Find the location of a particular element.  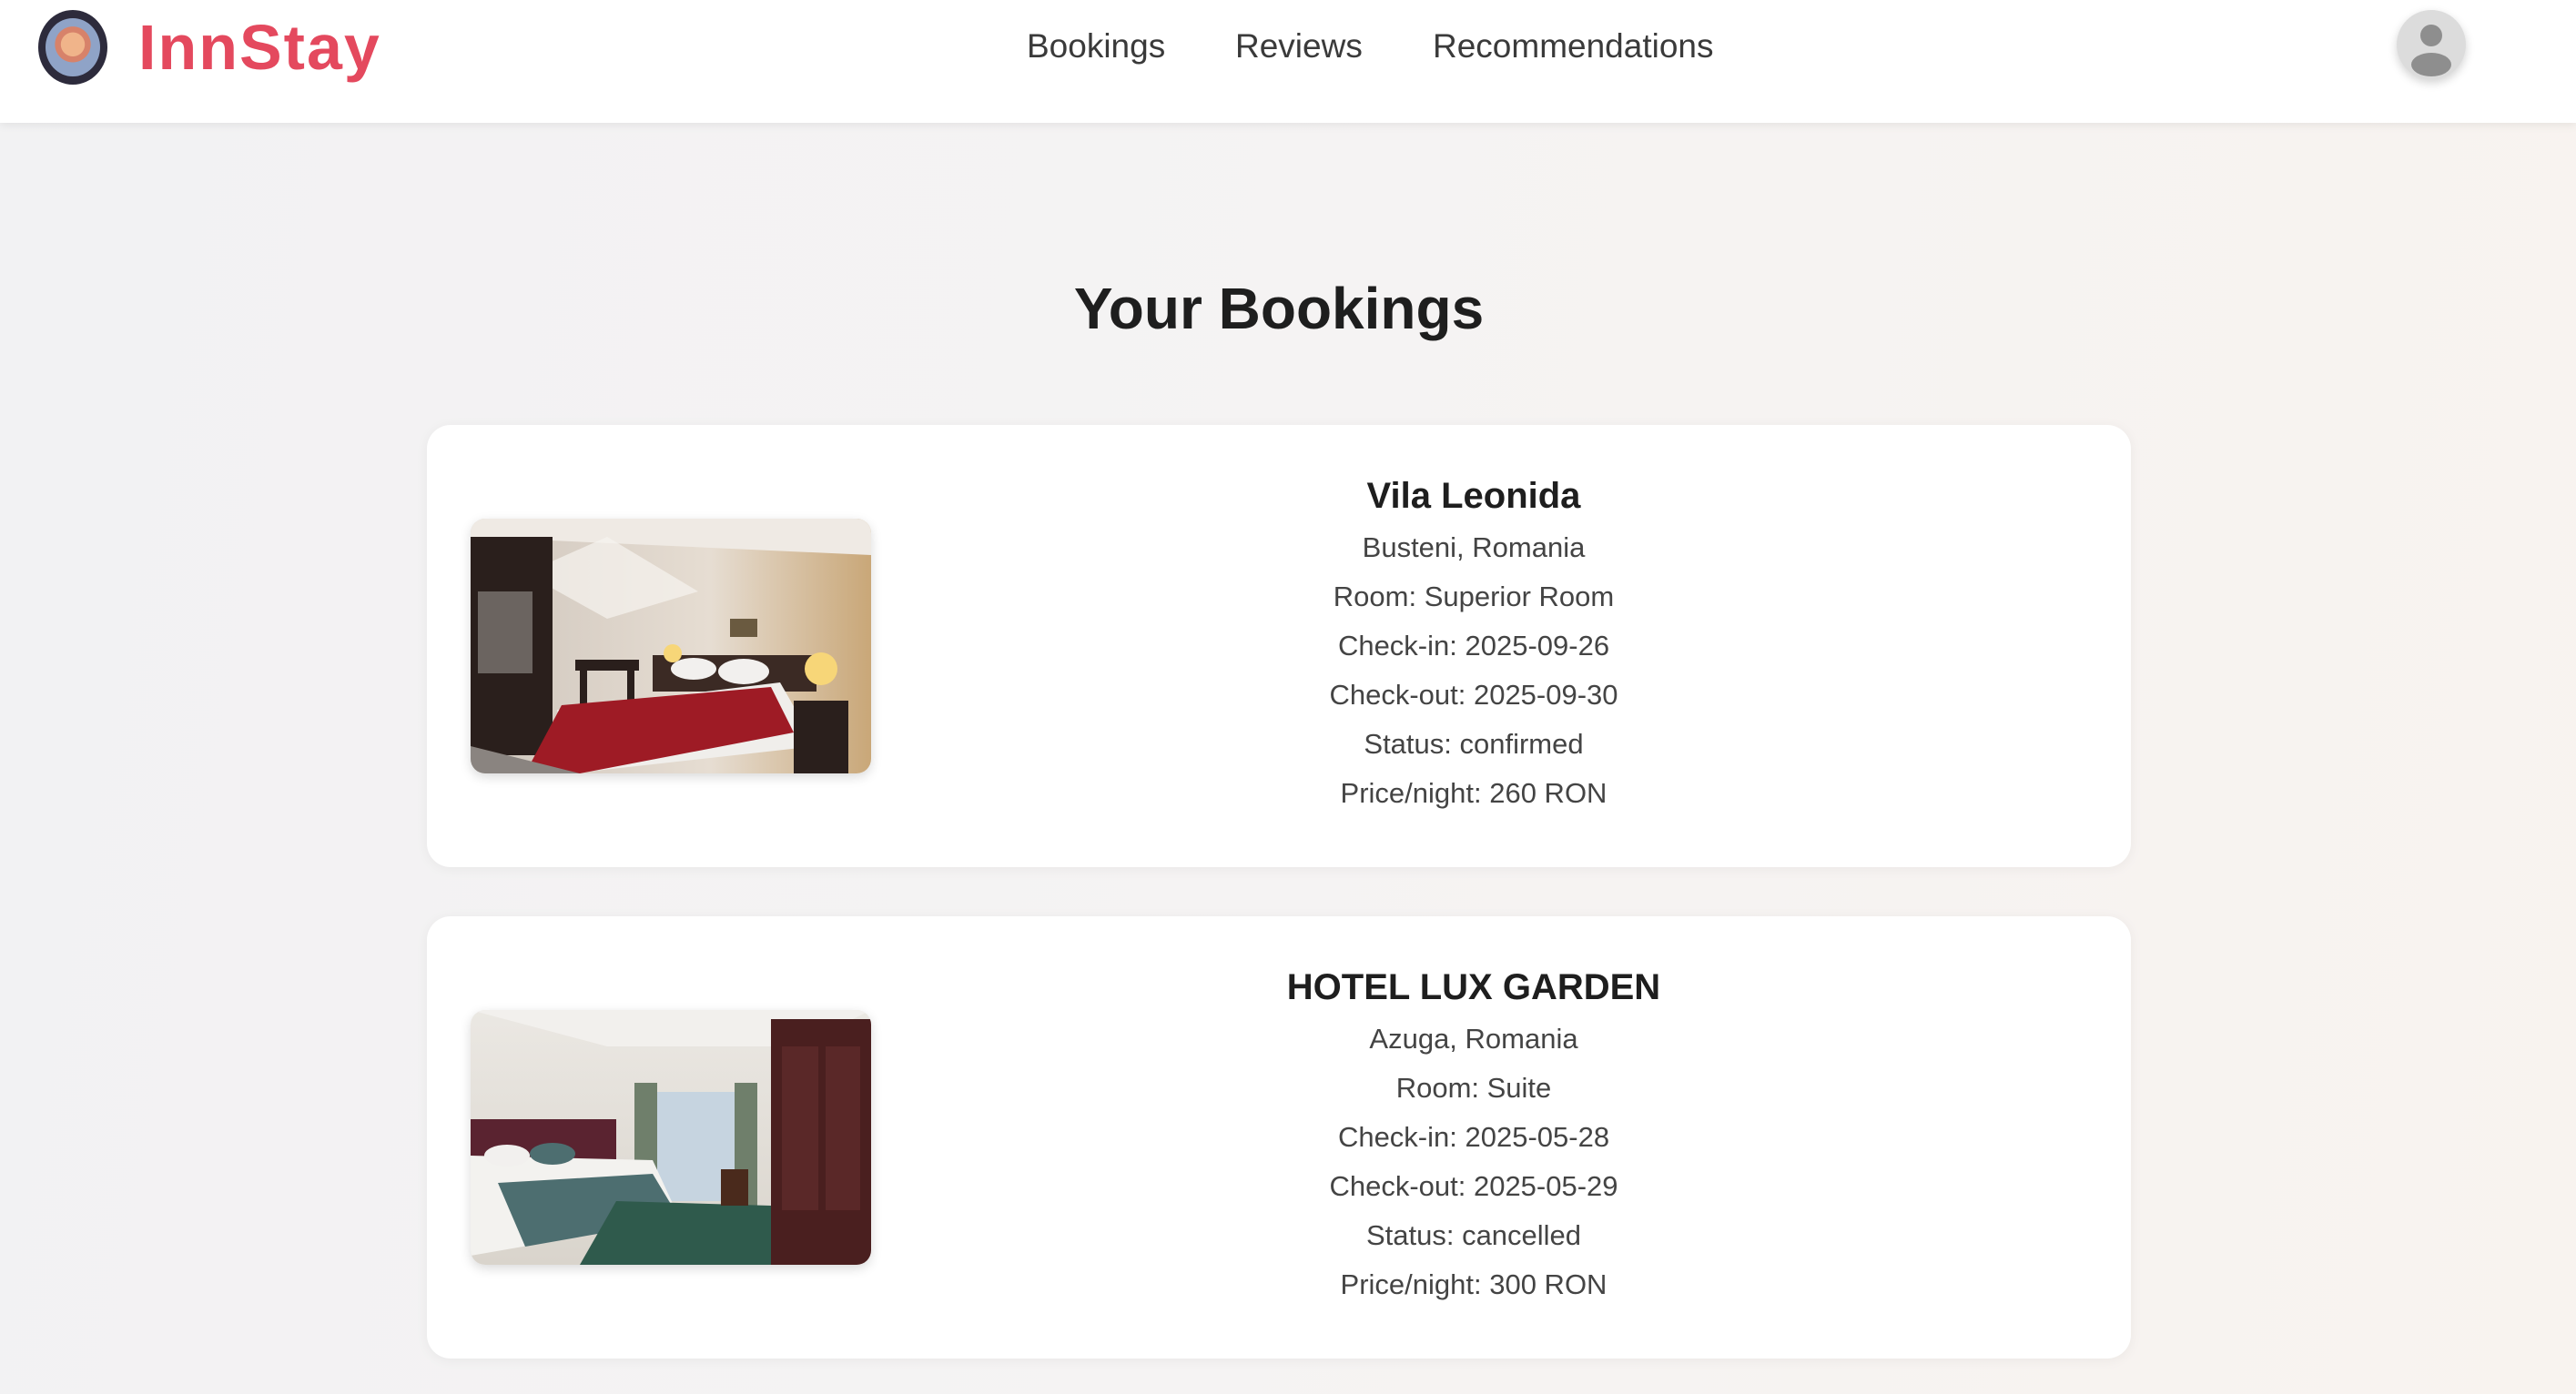

room-type: Room: Suite is located at coordinates (1473, 1088).